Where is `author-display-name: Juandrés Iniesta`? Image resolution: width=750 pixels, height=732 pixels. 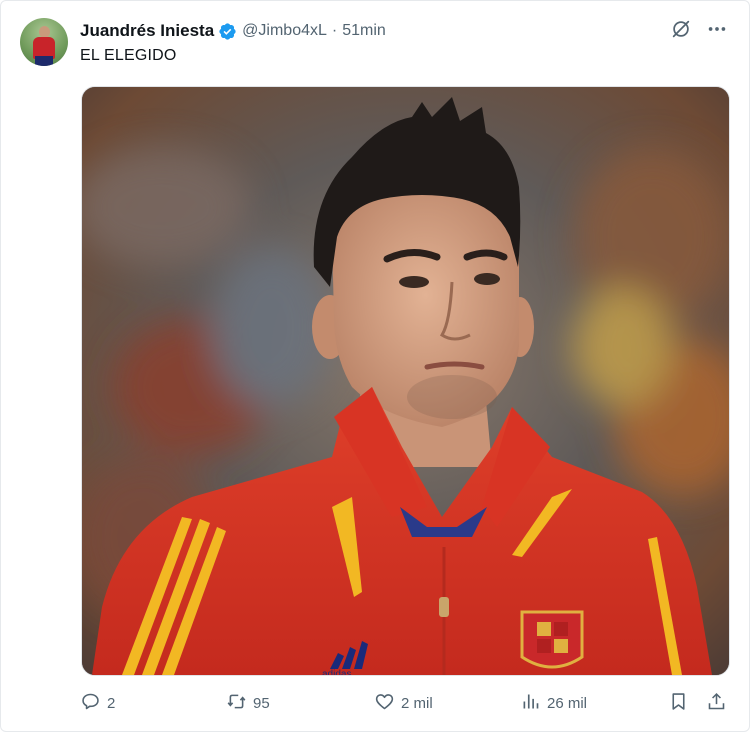 author-display-name: Juandrés Iniesta is located at coordinates (147, 31).